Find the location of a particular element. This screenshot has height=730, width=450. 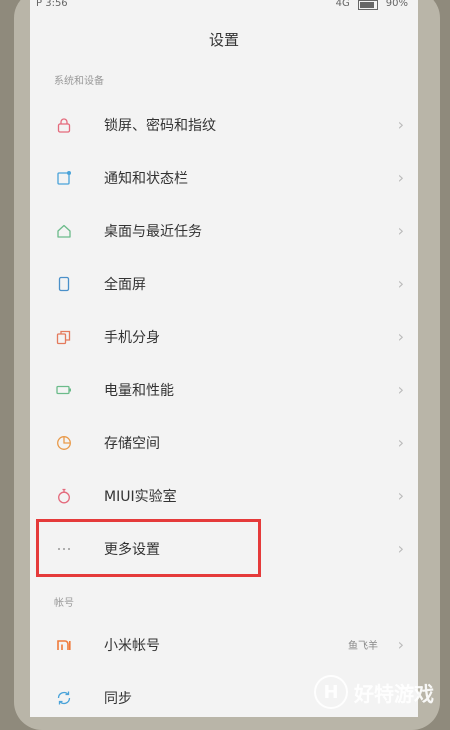

title-bar: 设置 is located at coordinates (224, 40).